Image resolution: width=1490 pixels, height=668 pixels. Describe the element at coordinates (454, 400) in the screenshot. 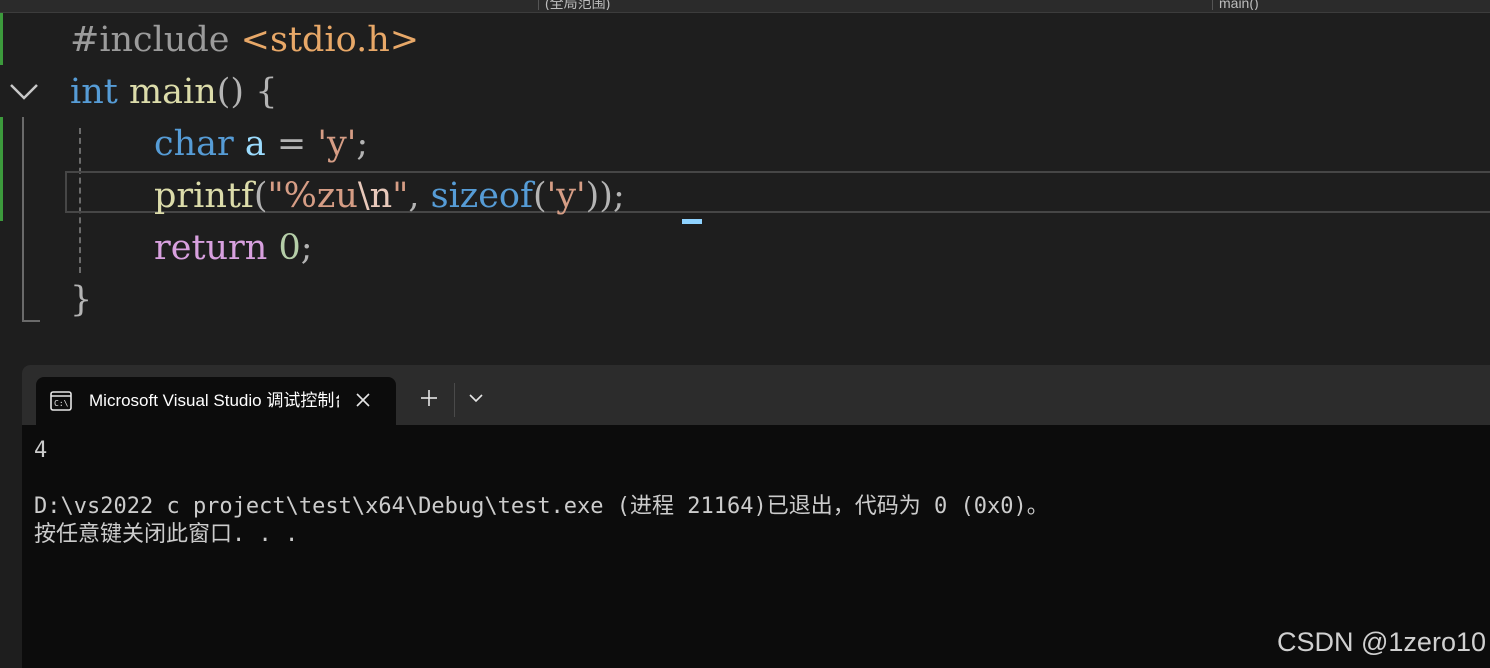

I see `tab-separator` at that location.